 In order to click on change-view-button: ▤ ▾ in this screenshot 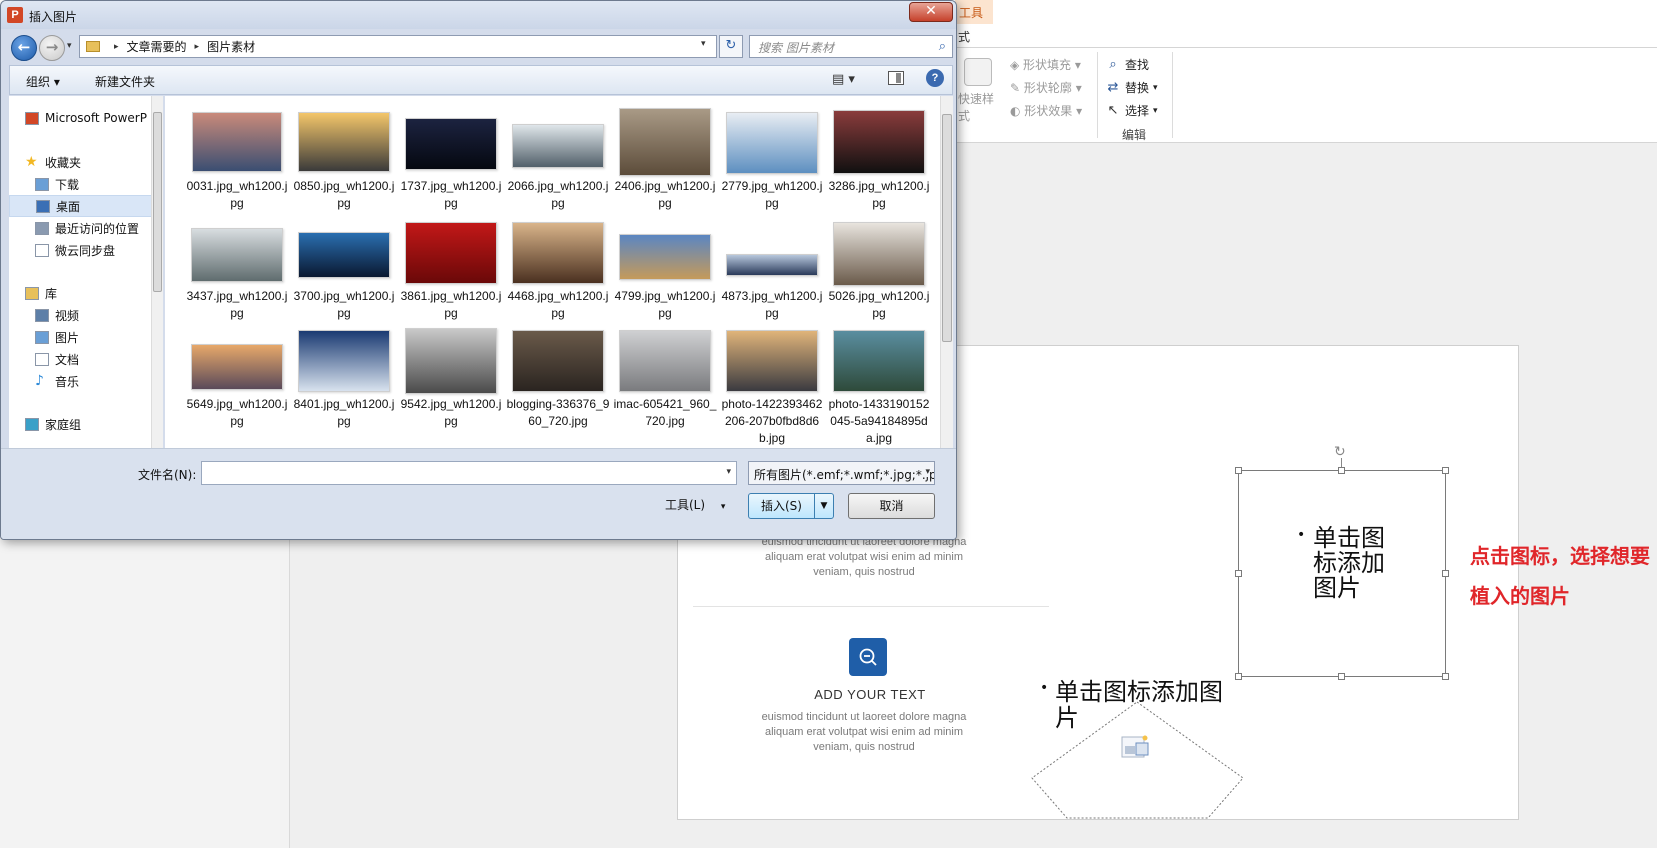, I will do `click(843, 79)`.